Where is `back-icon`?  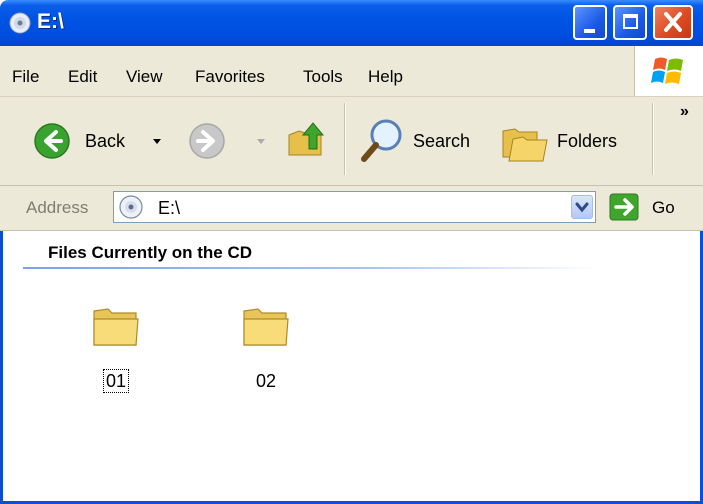 back-icon is located at coordinates (52, 141).